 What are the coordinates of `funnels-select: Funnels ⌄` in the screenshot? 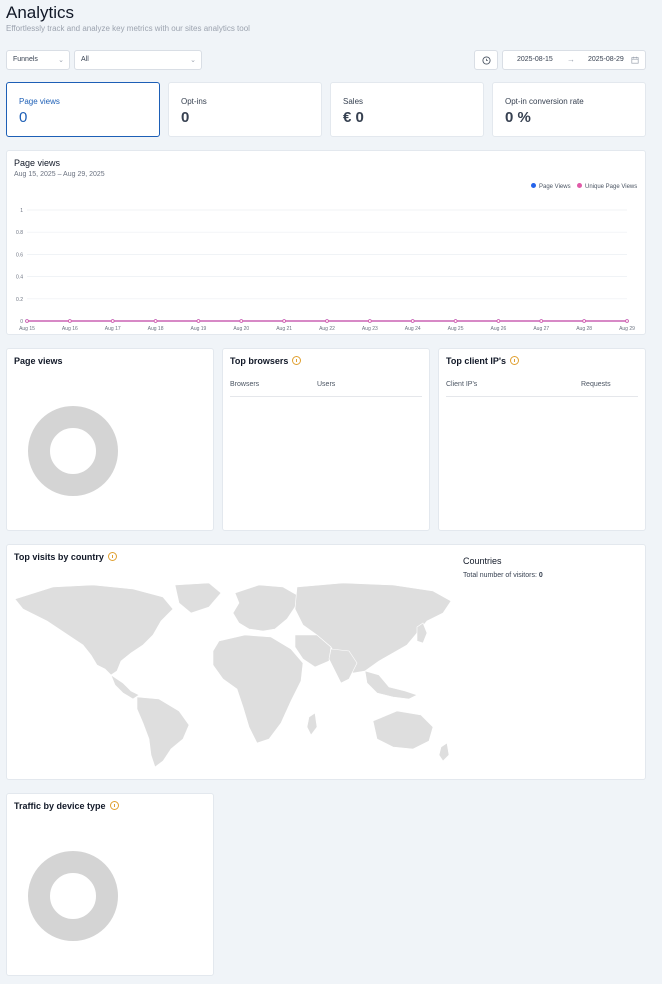 It's located at (38, 60).